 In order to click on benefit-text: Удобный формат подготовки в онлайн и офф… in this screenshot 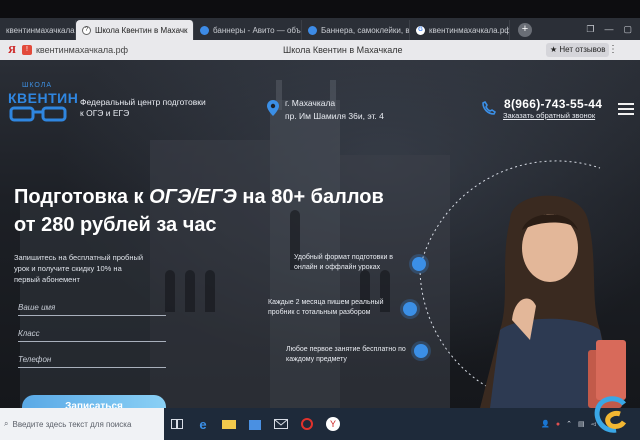, I will do `click(344, 262)`.